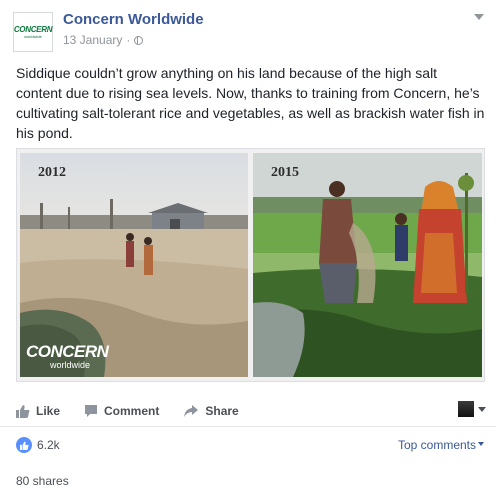  Describe the element at coordinates (52, 172) in the screenshot. I see `year-label-2012: 2012` at that location.